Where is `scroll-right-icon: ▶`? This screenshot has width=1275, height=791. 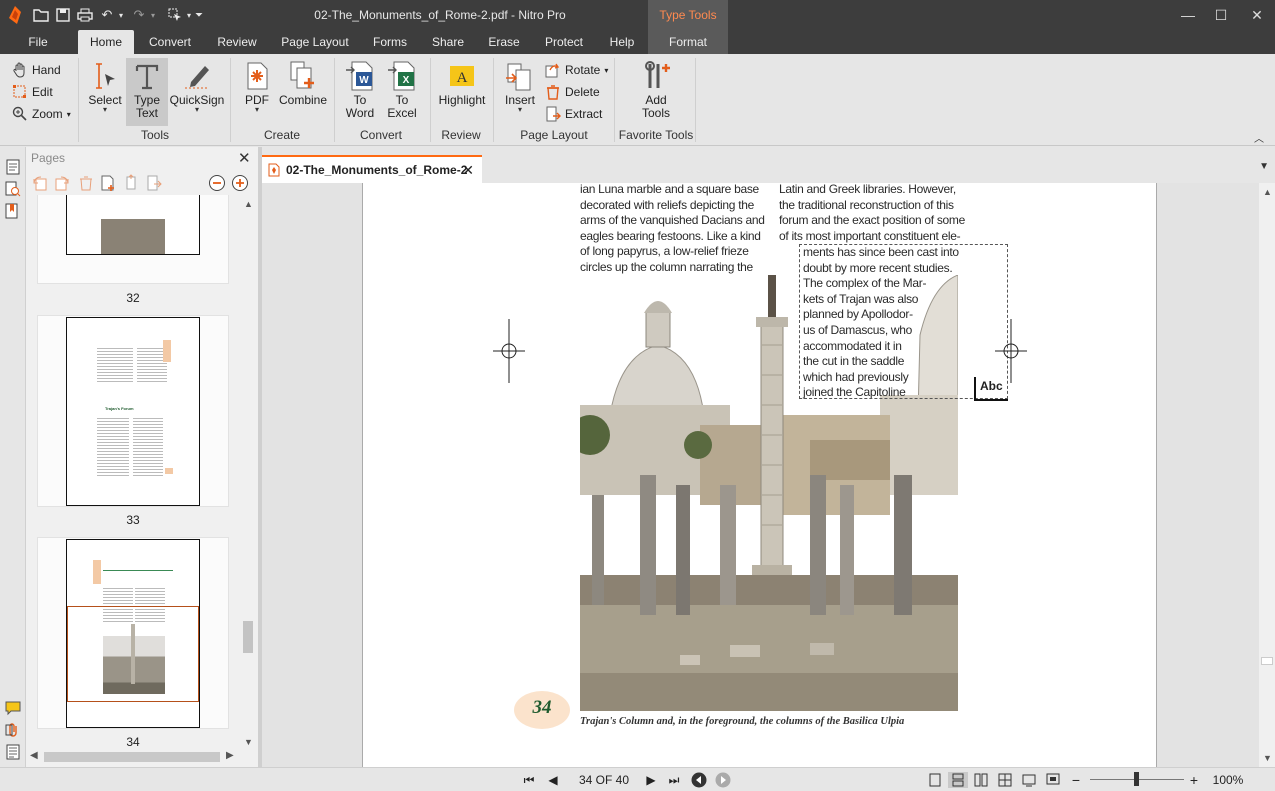
scroll-right-icon: ▶ is located at coordinates (230, 755).